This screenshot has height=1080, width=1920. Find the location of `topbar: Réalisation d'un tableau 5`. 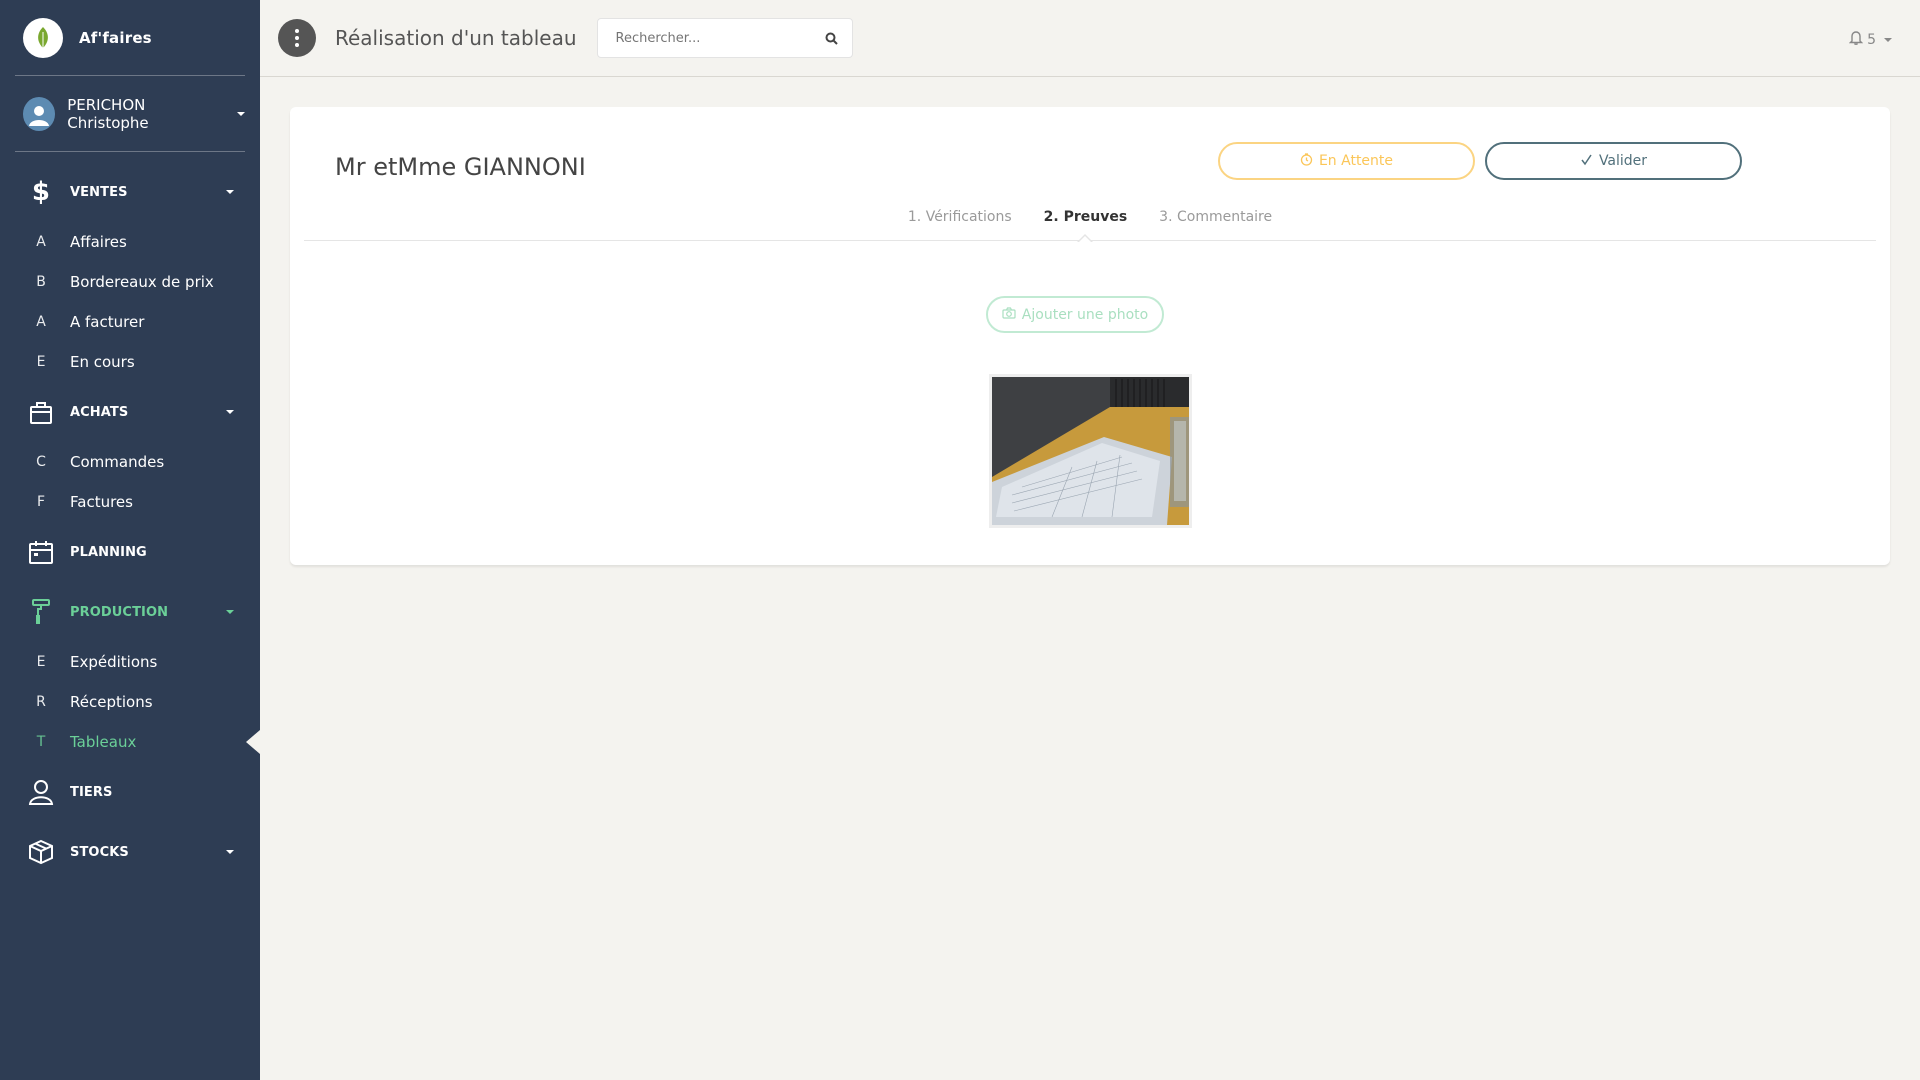

topbar: Réalisation d'un tableau 5 is located at coordinates (1090, 38).